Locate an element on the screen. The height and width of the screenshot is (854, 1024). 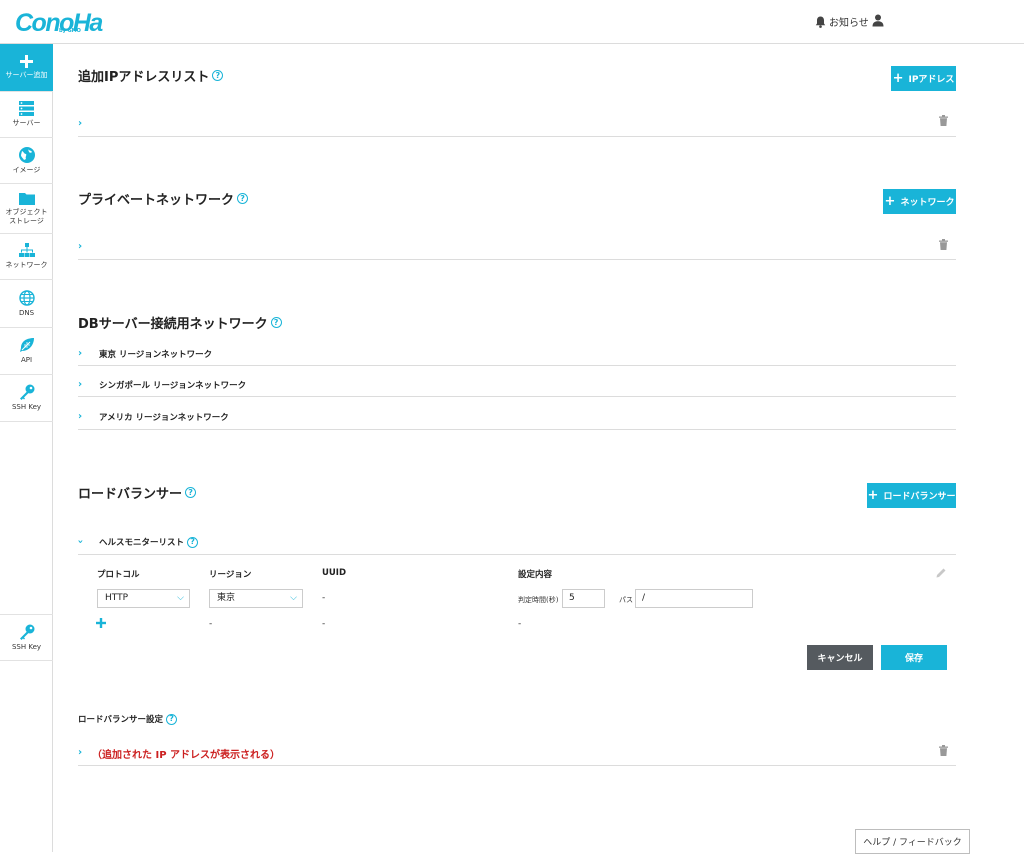
sidebar-item-api: API is located at coordinates (26, 351).